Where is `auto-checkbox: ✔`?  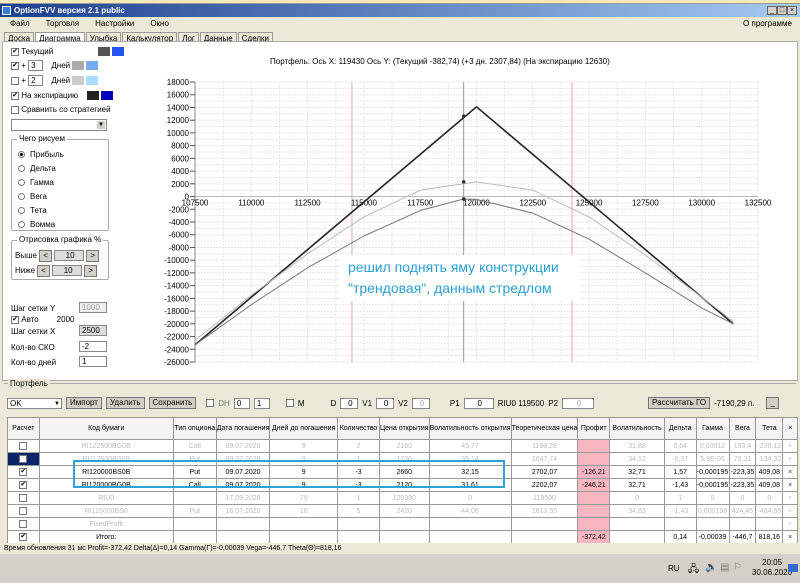 auto-checkbox: ✔ is located at coordinates (15, 319).